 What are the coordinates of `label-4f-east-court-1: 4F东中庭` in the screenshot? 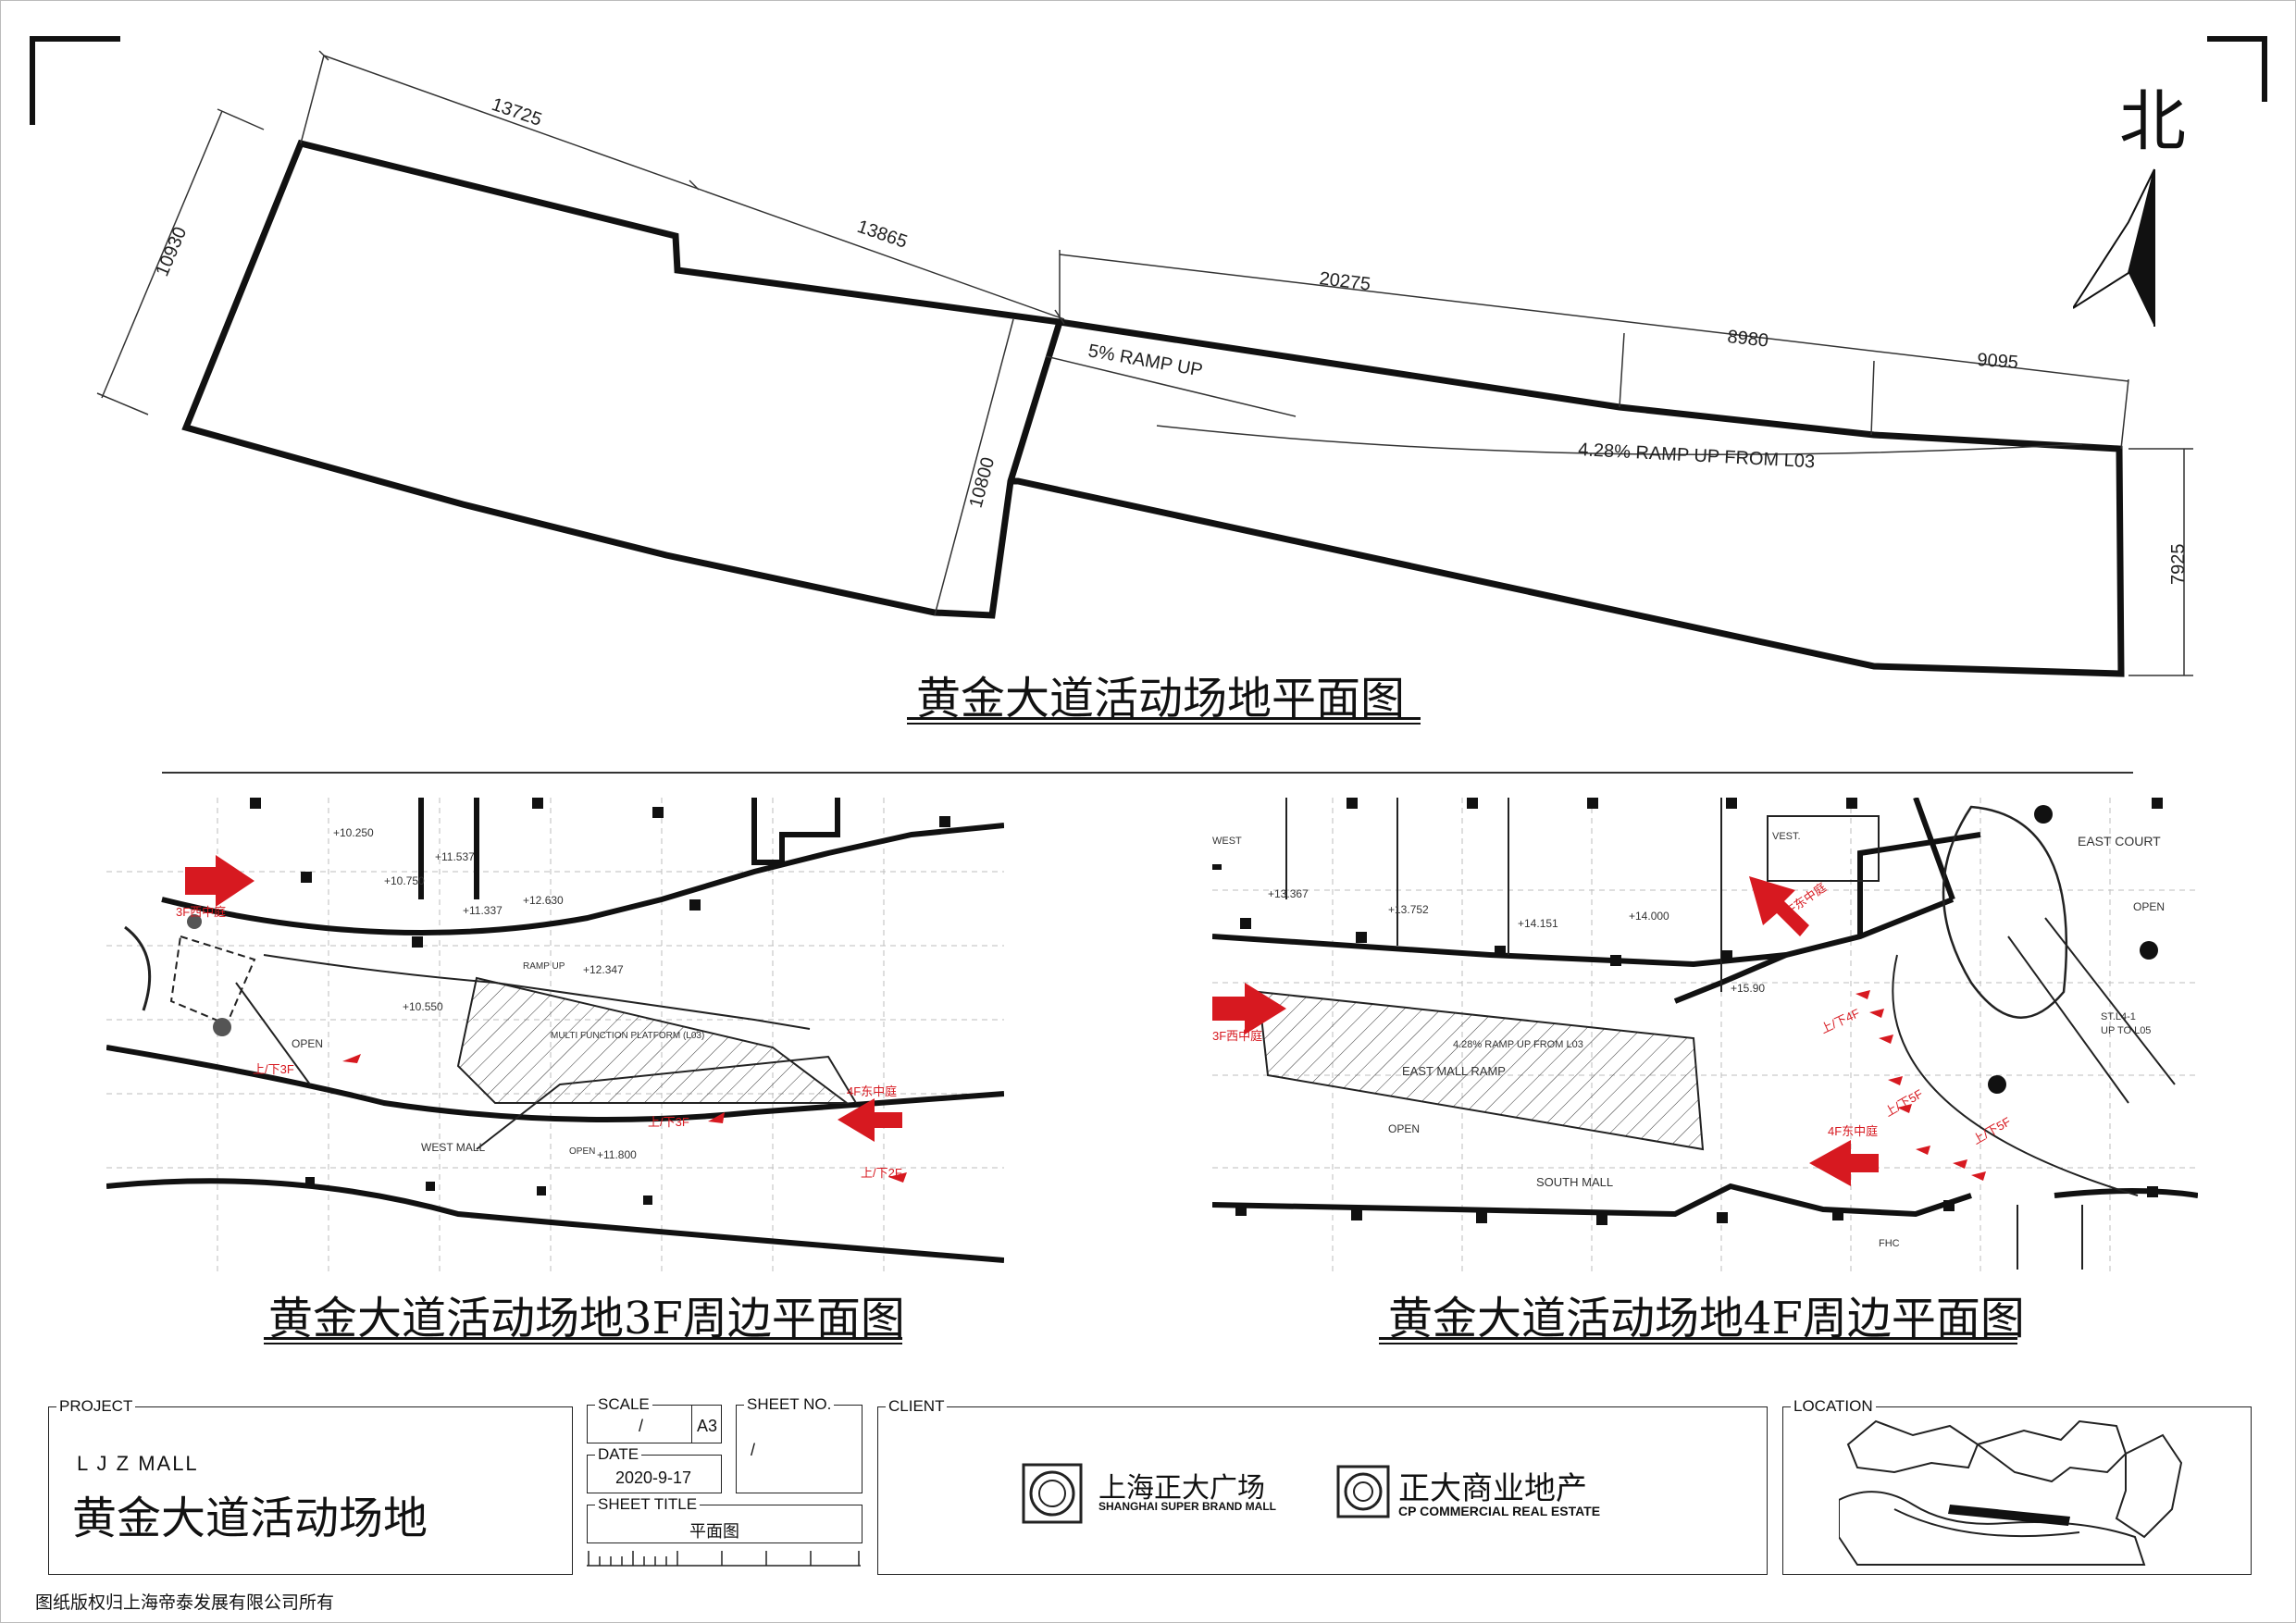 It's located at (1805, 900).